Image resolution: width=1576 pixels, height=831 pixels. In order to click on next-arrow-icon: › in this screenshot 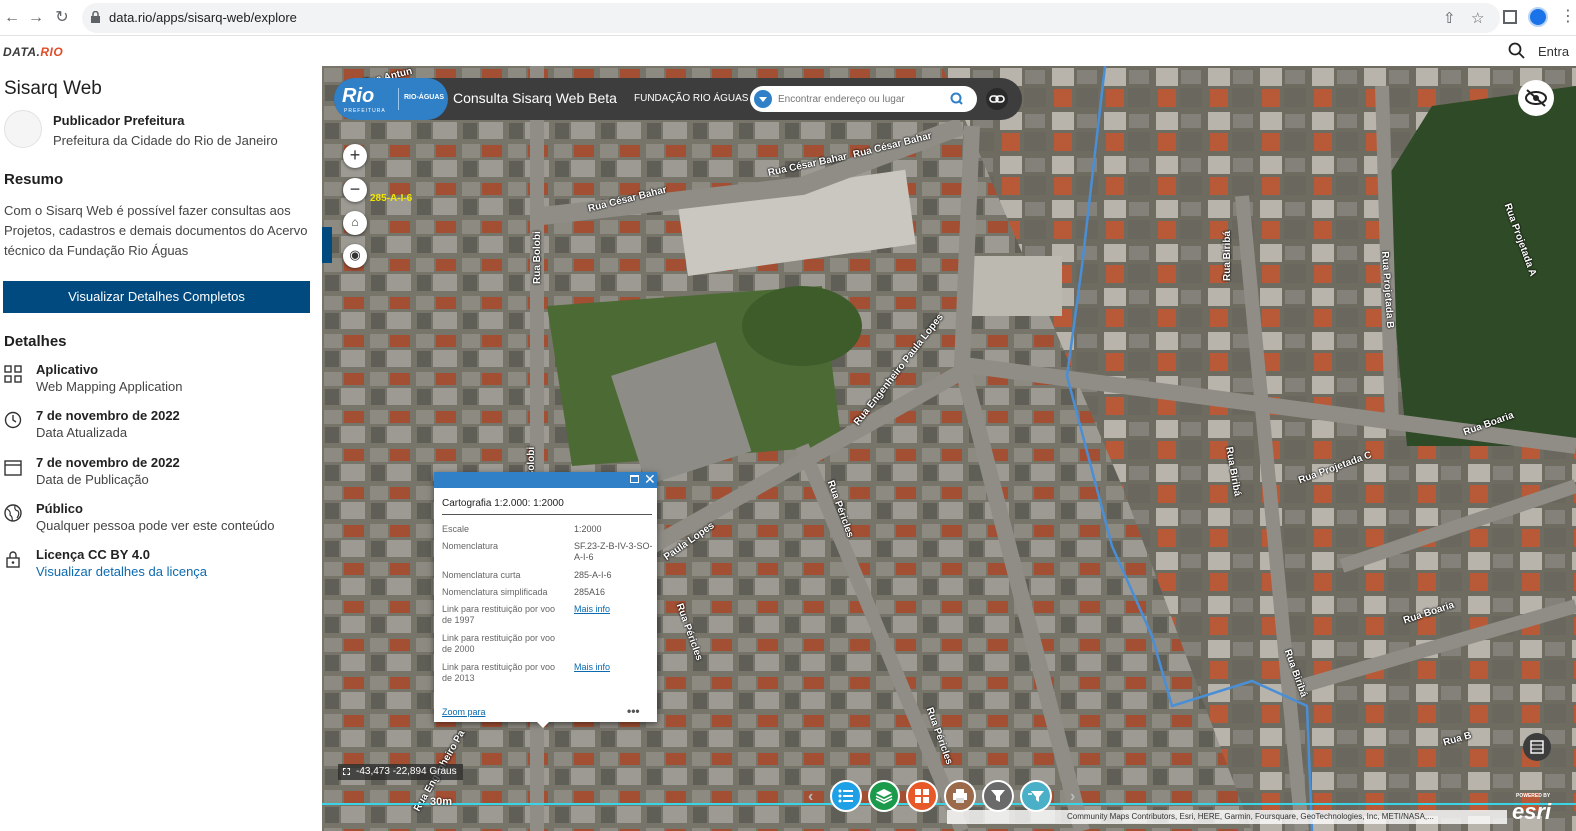, I will do `click(1072, 797)`.